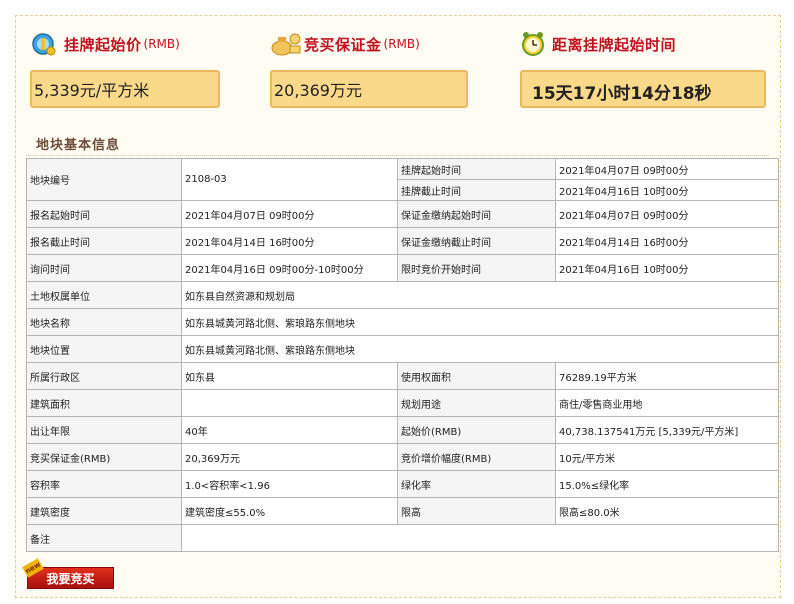 This screenshot has height=604, width=794. Describe the element at coordinates (286, 44) in the screenshot. I see `money-bag-icon` at that location.